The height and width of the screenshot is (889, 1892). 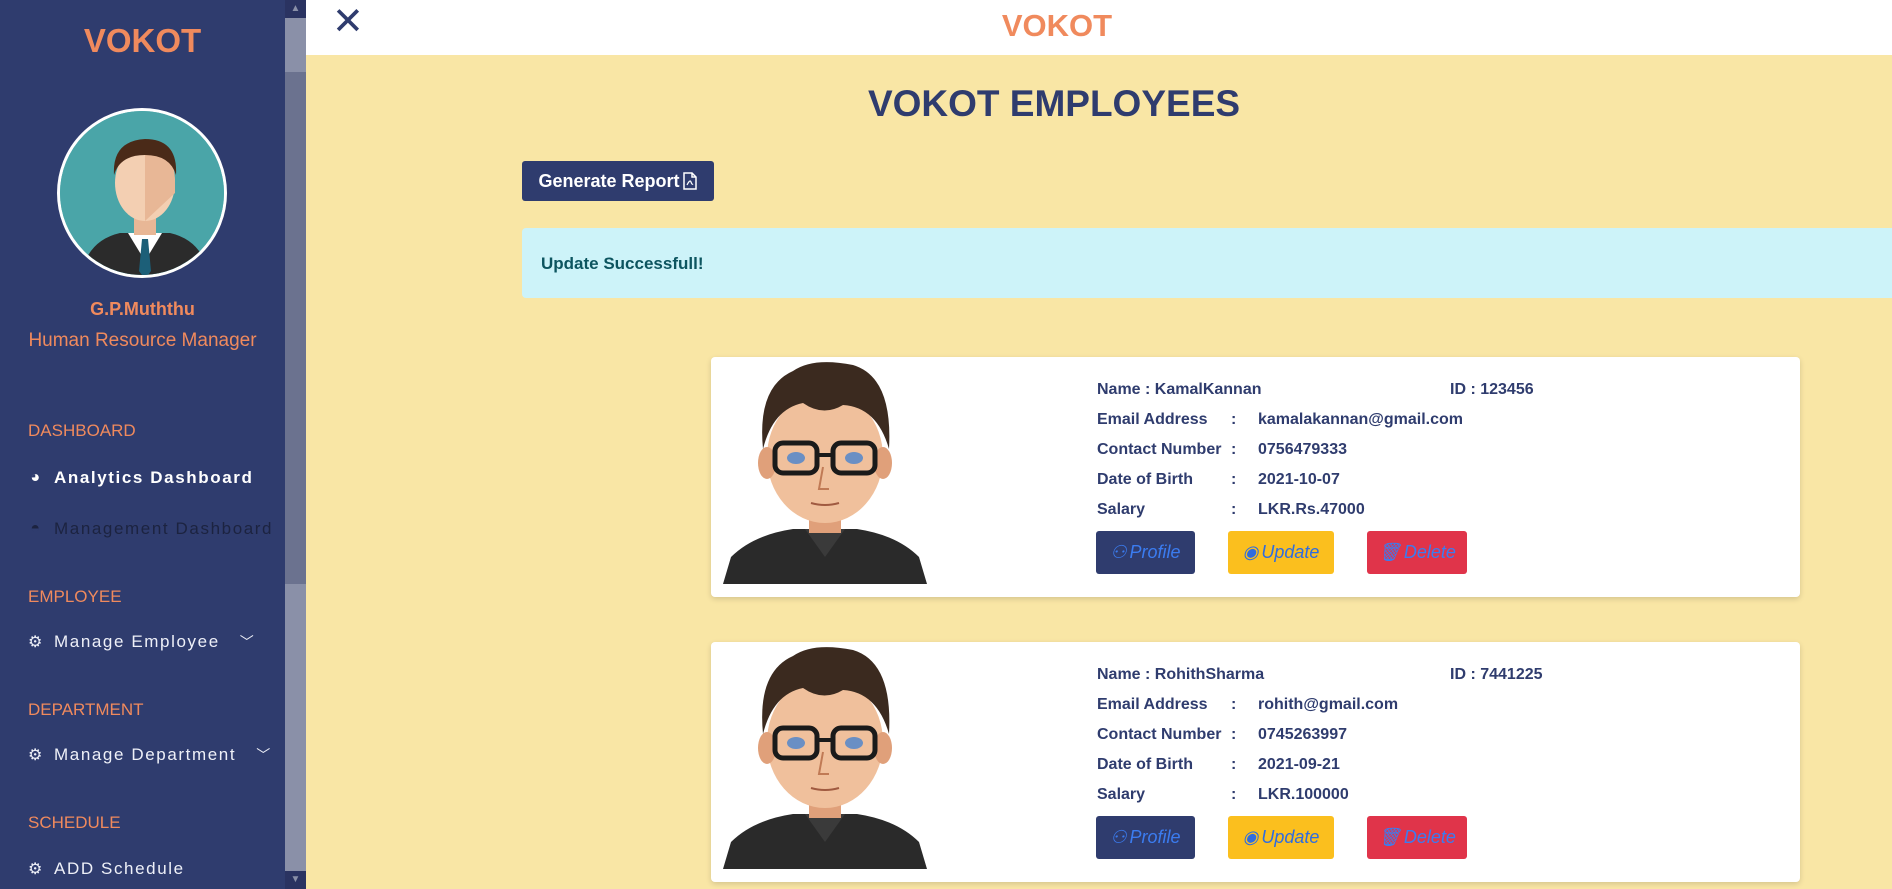 I want to click on employee-contact: 0745263997, so click(x=1302, y=734).